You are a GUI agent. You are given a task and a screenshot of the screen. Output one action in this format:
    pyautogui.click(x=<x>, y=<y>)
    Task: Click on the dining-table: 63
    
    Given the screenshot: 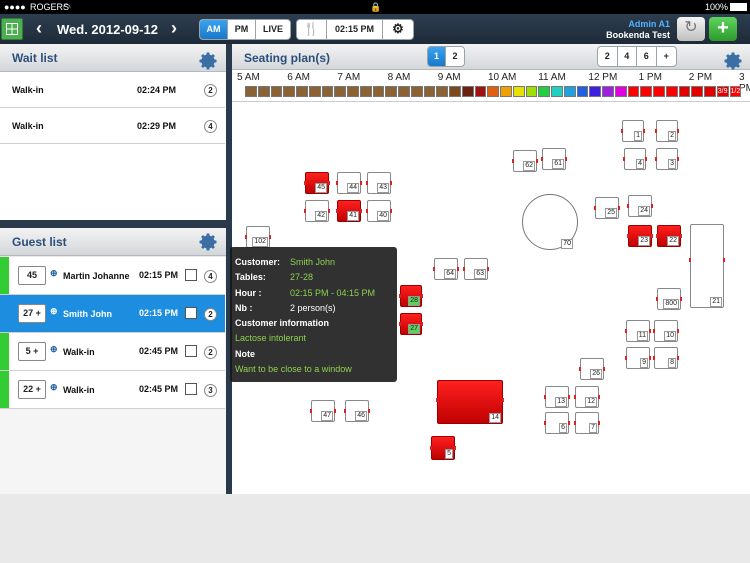 What is the action you would take?
    pyautogui.click(x=476, y=269)
    